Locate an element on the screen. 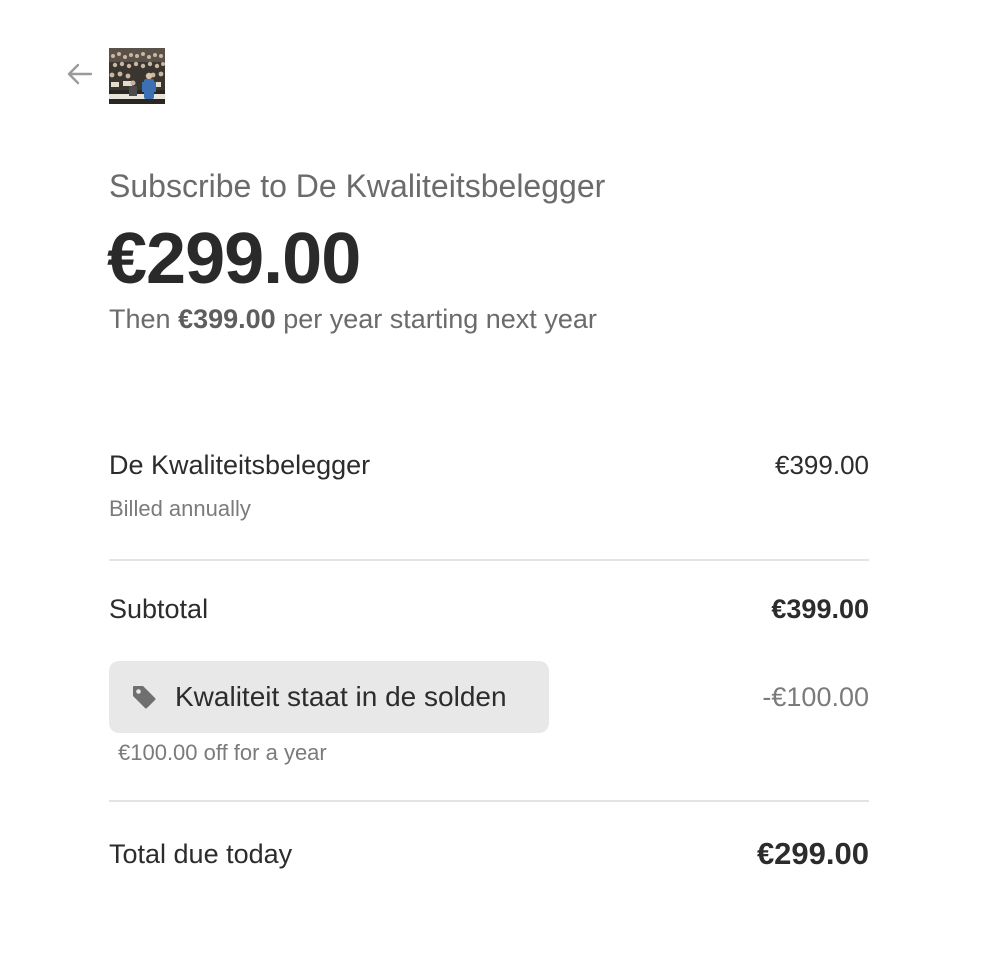 This screenshot has height=964, width=984. price-amount: €299.00 is located at coordinates (234, 259).